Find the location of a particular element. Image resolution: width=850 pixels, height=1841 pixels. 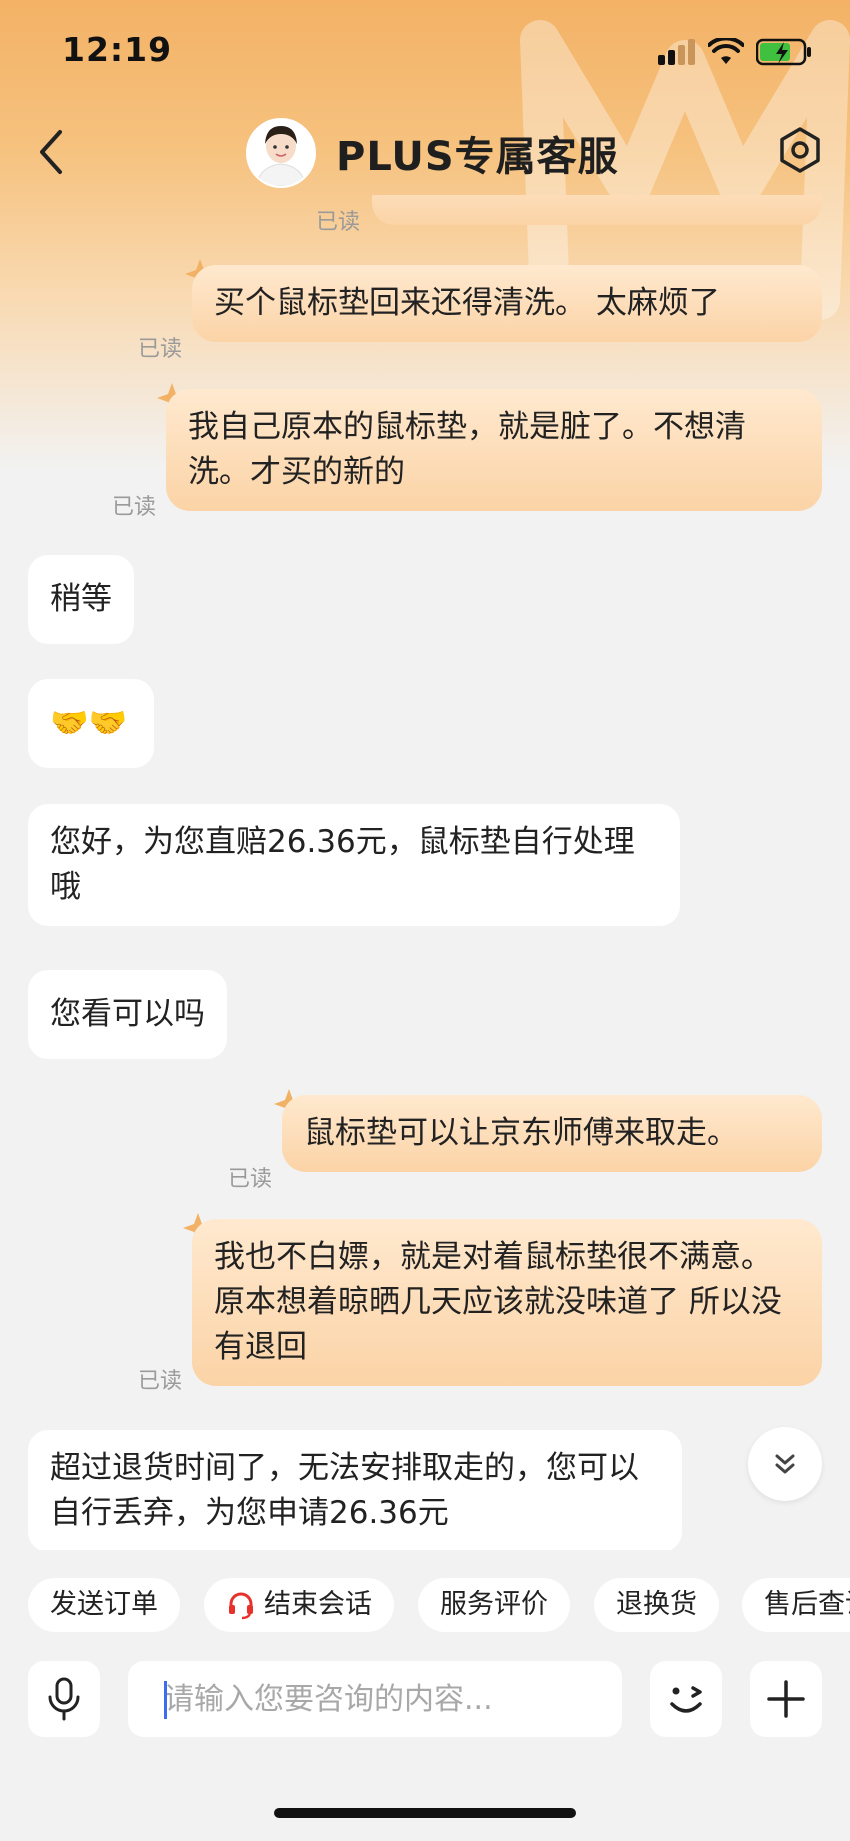

message-bubble-incoming: 🤝🤝 is located at coordinates (91, 723).